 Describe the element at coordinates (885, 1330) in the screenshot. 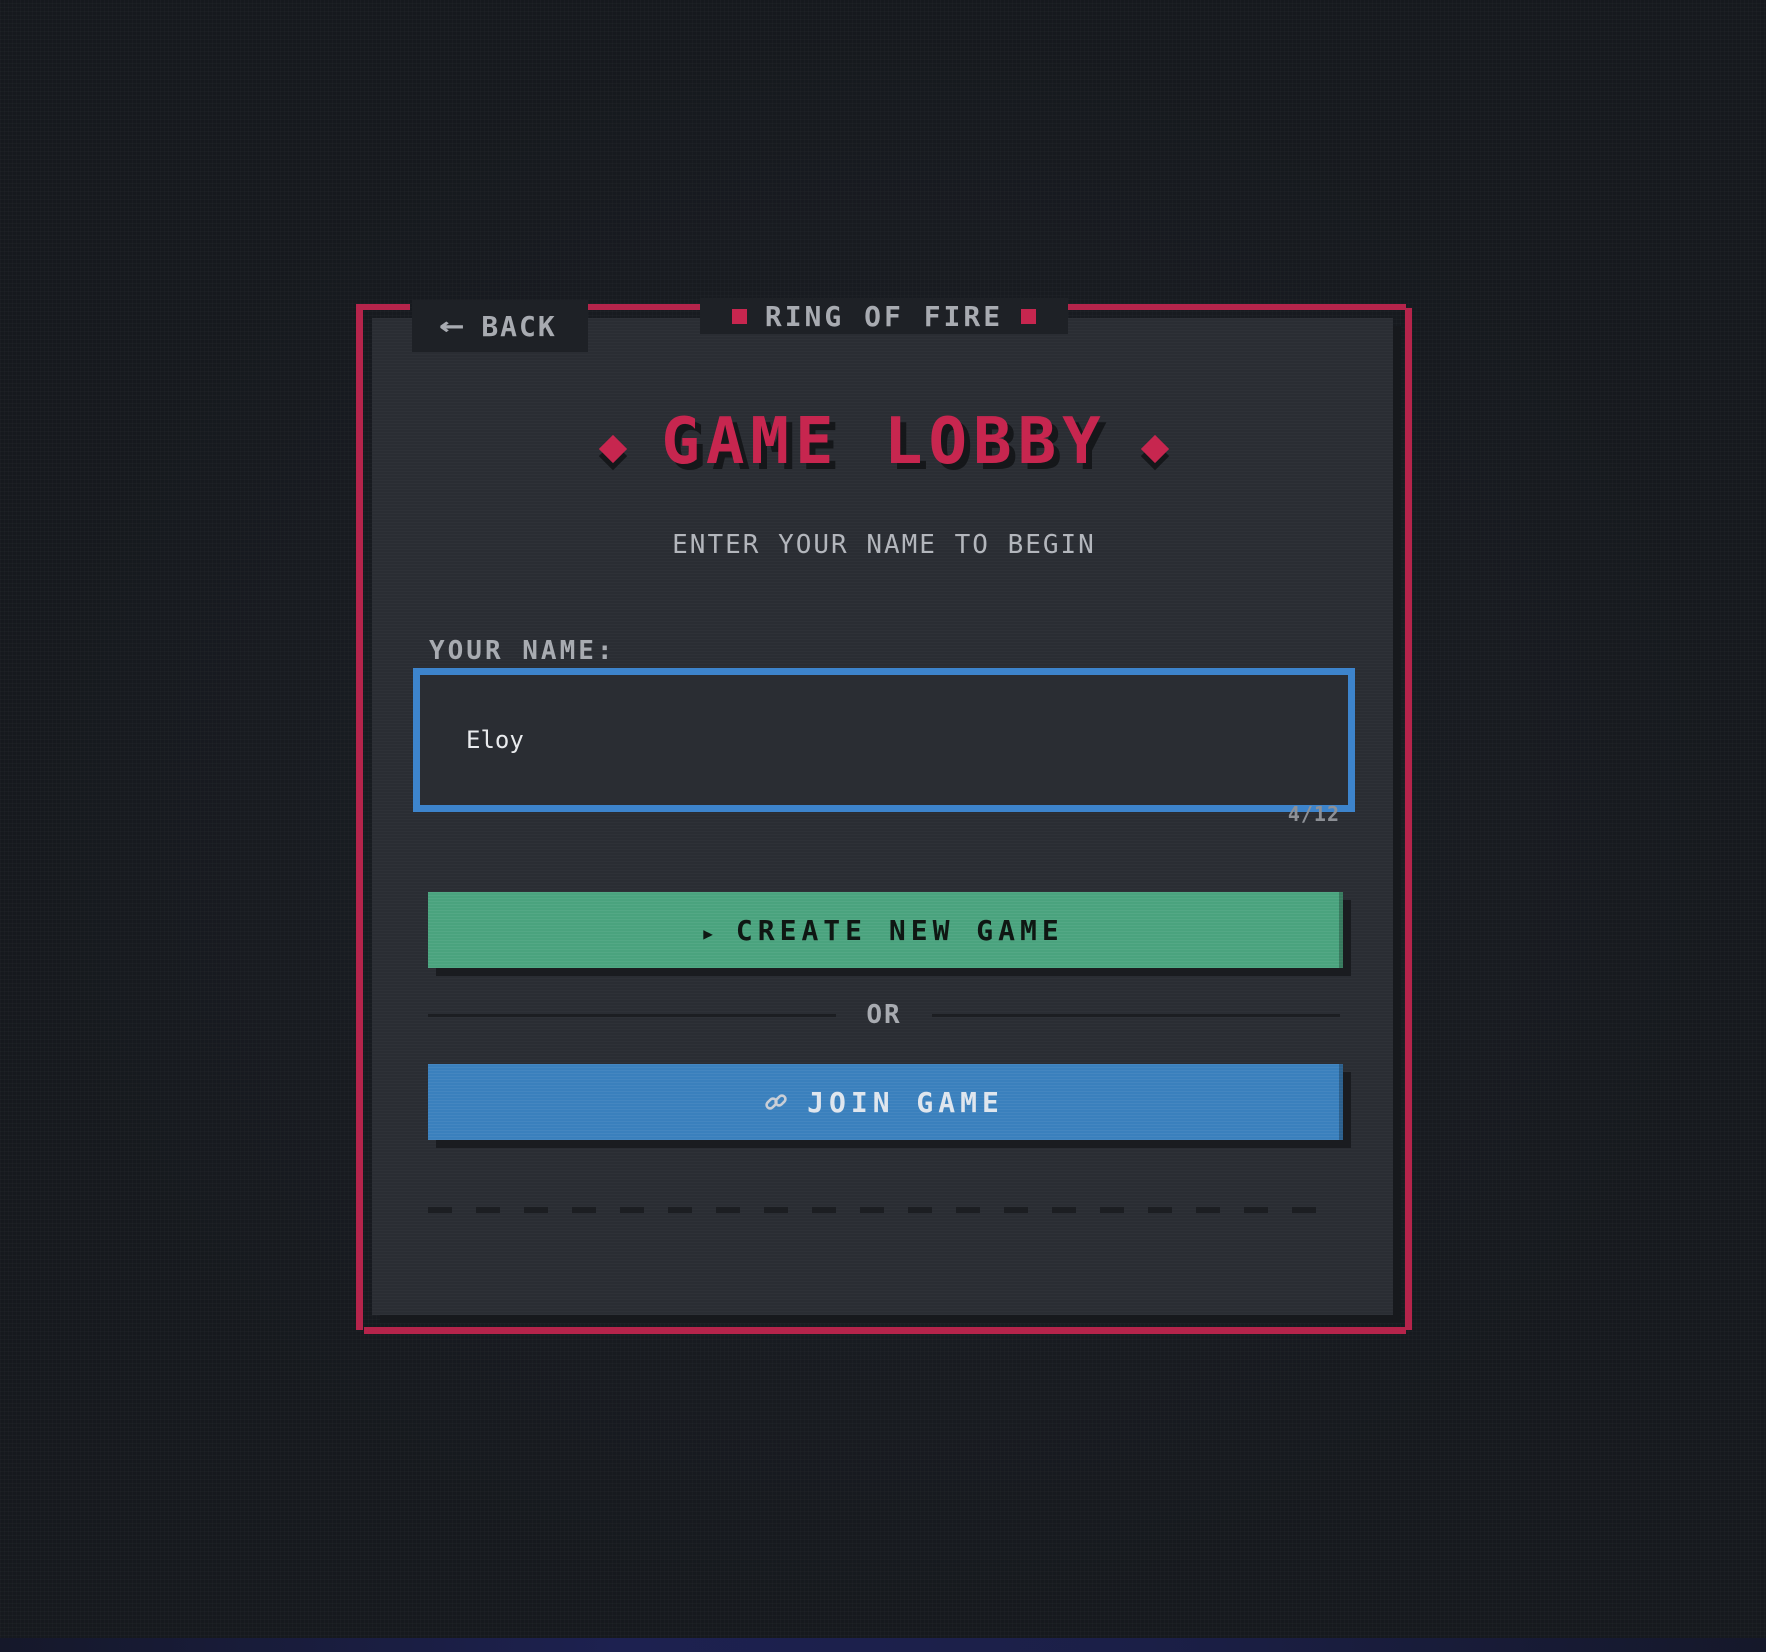

I see `frame-bottom` at that location.